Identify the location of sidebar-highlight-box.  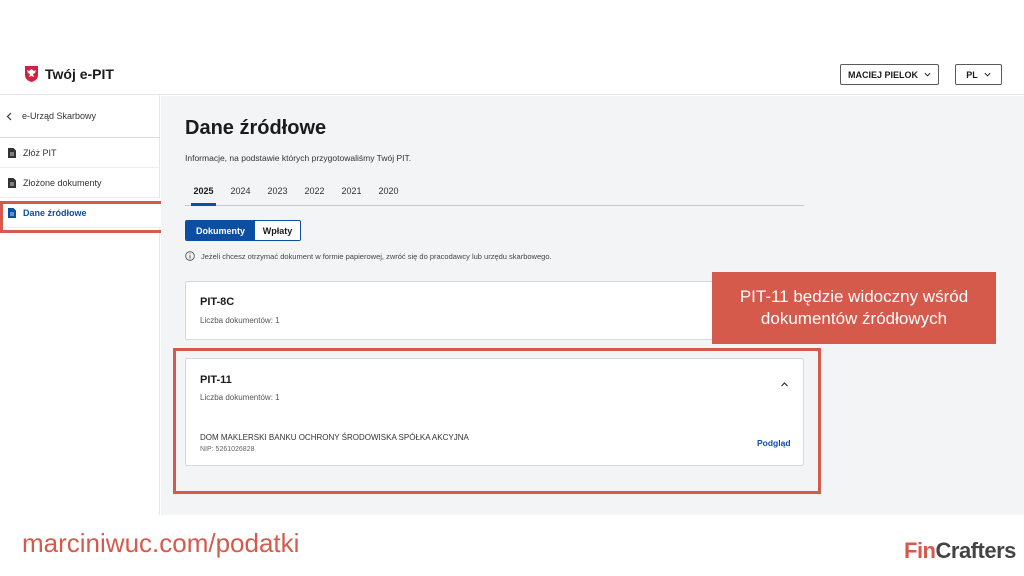
(83, 217).